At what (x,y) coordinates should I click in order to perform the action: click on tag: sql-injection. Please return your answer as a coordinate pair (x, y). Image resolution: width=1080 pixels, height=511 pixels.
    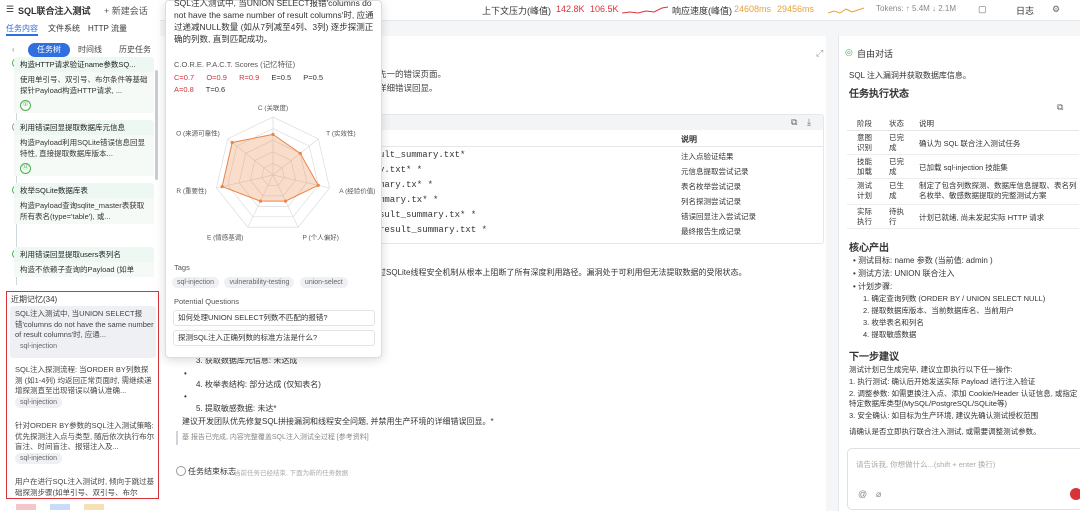
    Looking at the image, I should click on (195, 282).